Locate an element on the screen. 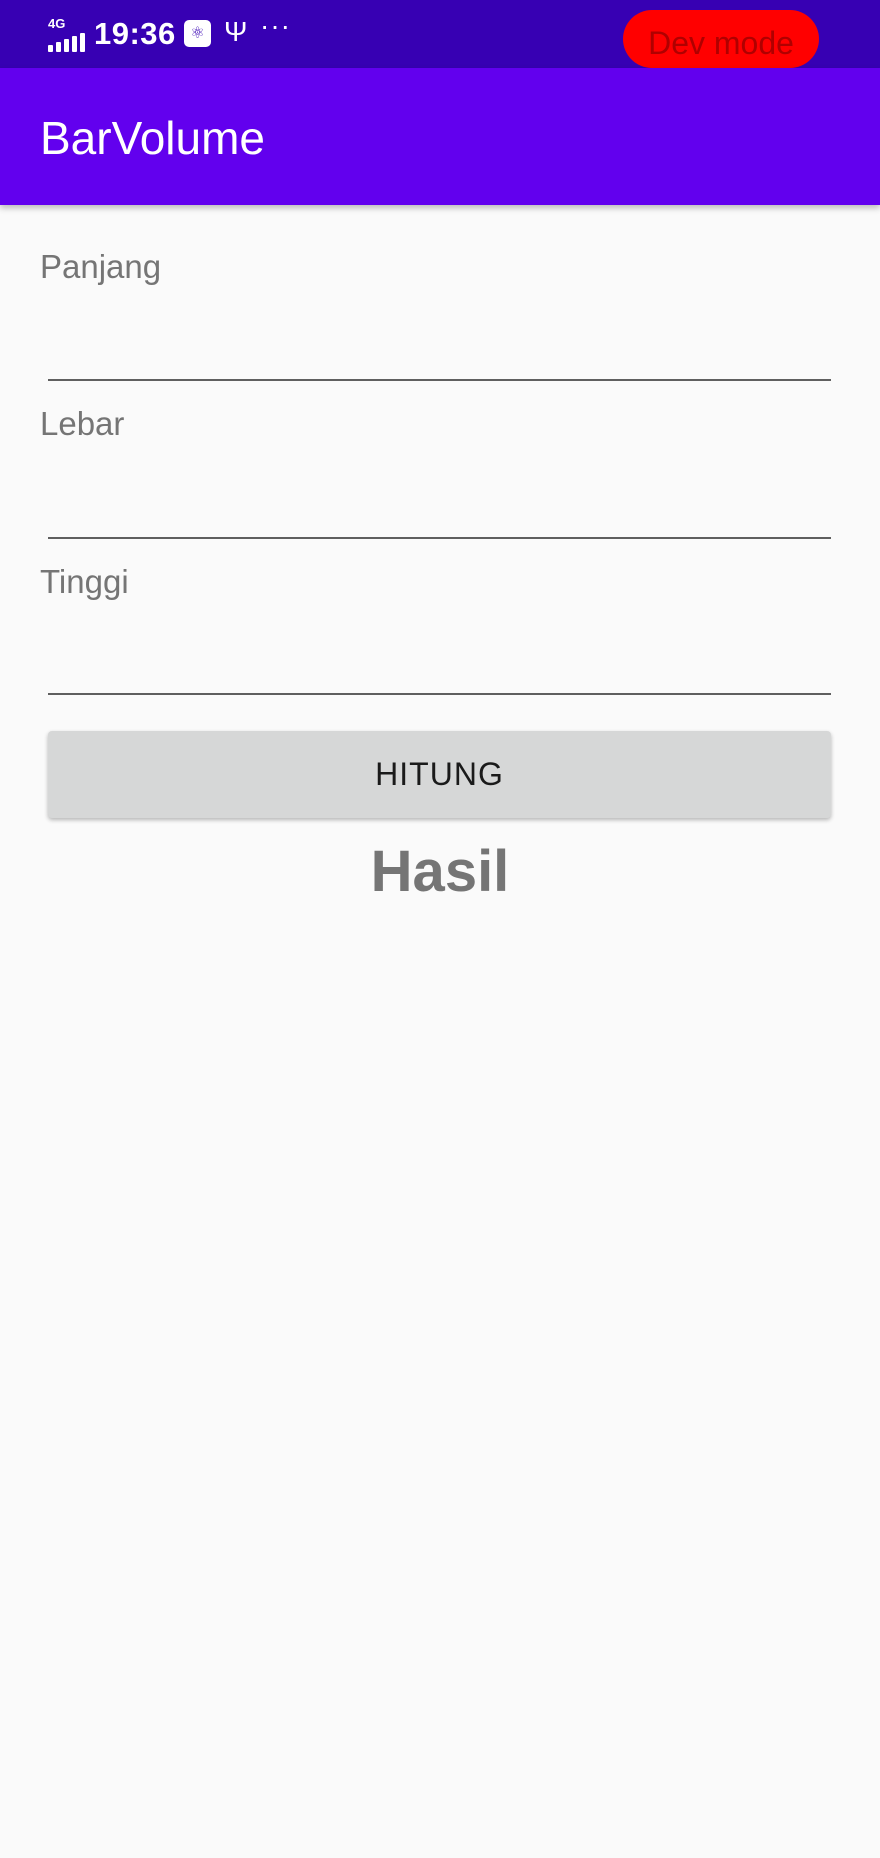 The image size is (880, 1858). tinggi-input is located at coordinates (439, 665).